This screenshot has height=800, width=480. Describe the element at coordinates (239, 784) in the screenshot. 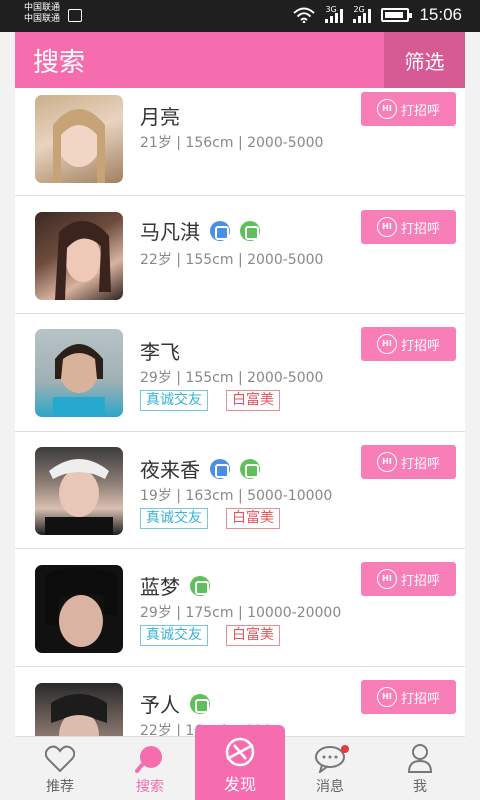

I see `nav-discover-label: 发现` at that location.